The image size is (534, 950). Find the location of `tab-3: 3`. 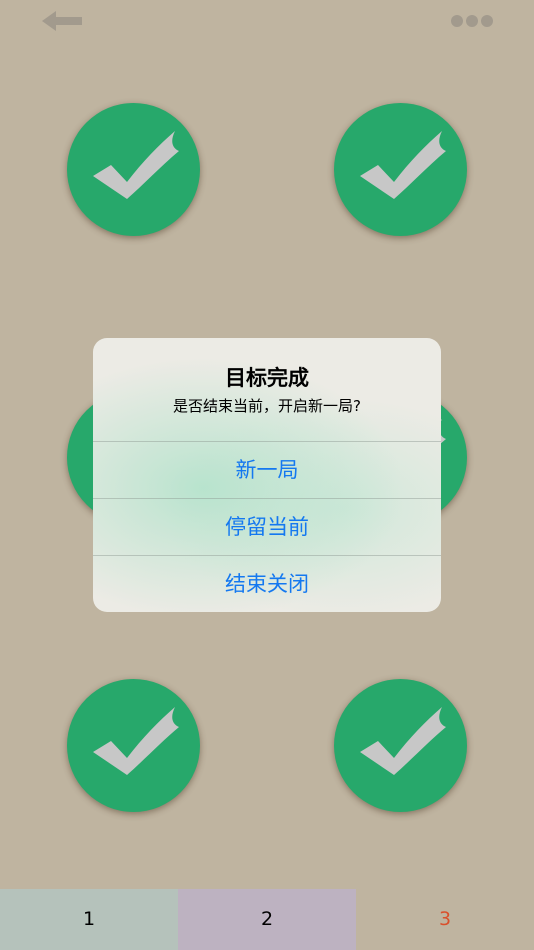

tab-3: 3 is located at coordinates (445, 919).